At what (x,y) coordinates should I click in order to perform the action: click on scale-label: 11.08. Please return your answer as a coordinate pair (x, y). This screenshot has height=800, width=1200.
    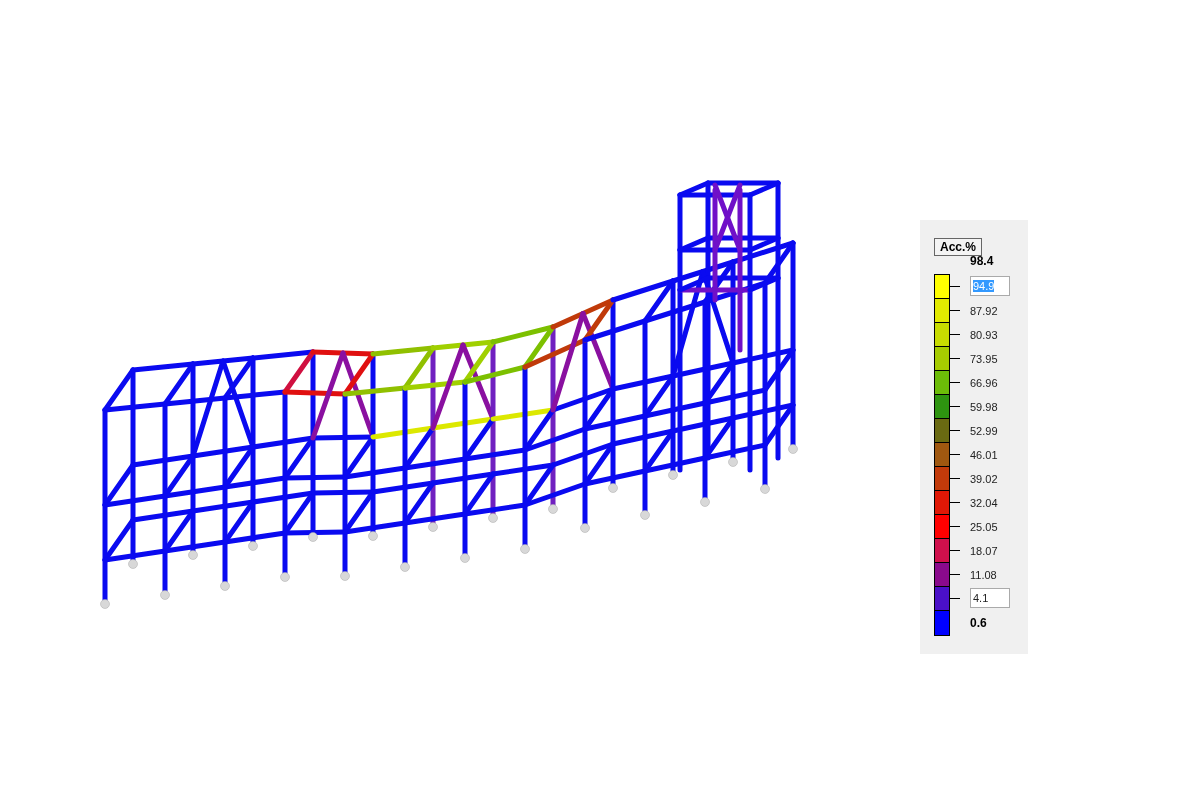
    Looking at the image, I should click on (983, 575).